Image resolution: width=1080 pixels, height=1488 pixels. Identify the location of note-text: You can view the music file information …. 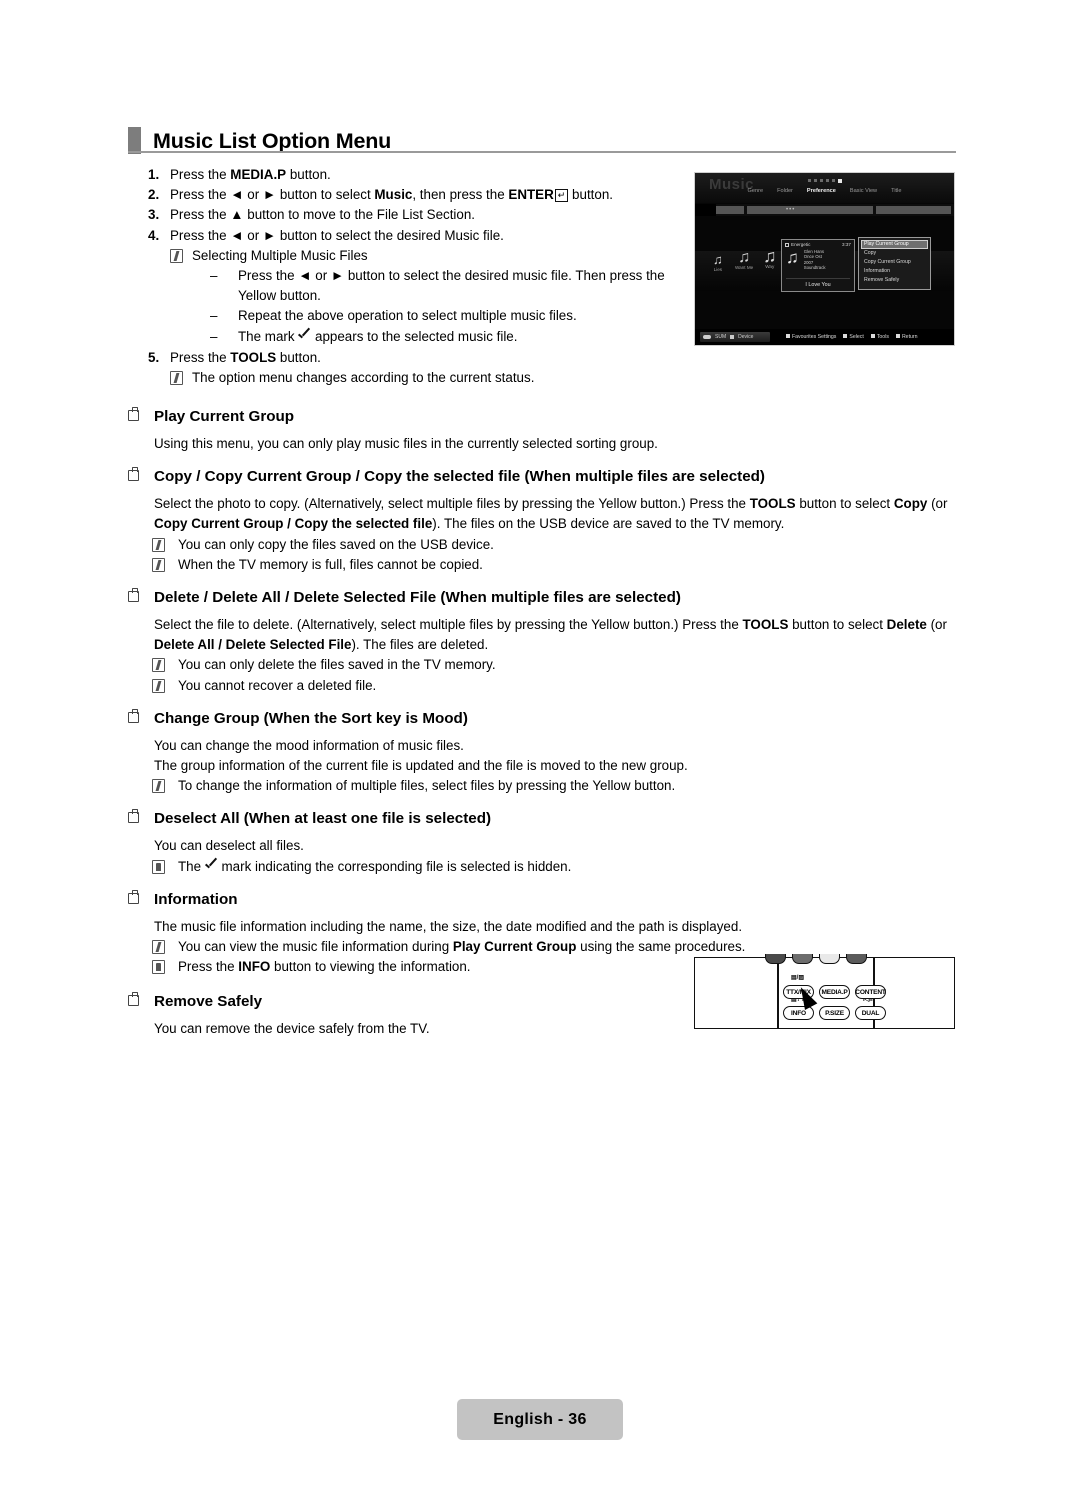
(462, 947).